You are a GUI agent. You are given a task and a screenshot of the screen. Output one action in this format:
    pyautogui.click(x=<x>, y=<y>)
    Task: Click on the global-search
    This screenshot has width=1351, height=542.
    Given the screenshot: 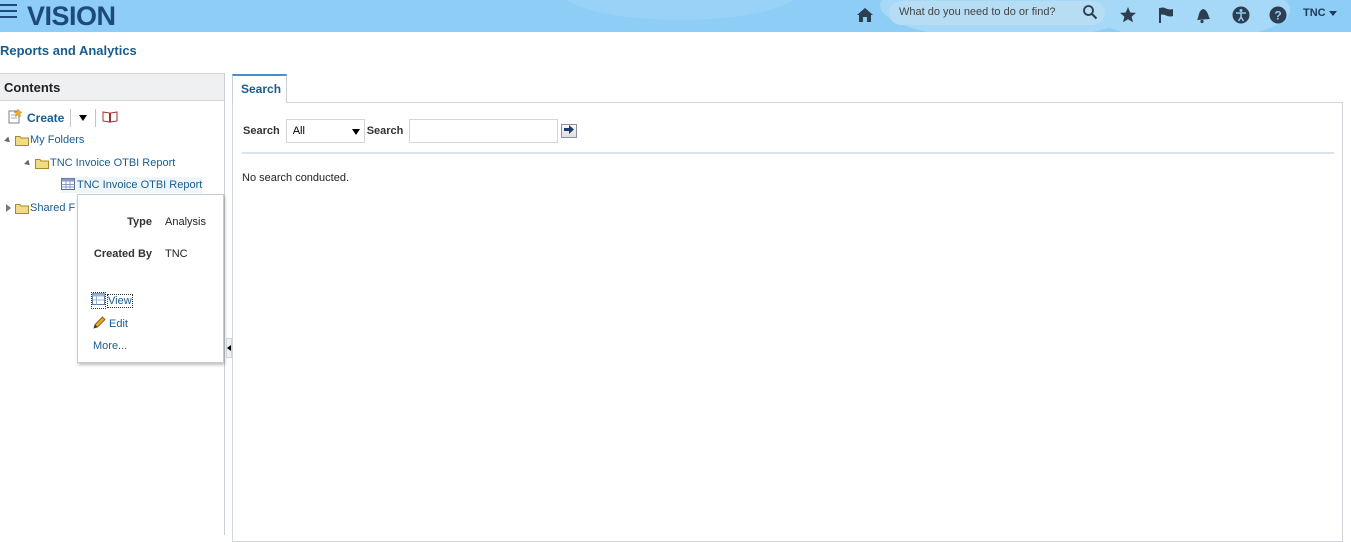 What is the action you would take?
    pyautogui.click(x=997, y=13)
    